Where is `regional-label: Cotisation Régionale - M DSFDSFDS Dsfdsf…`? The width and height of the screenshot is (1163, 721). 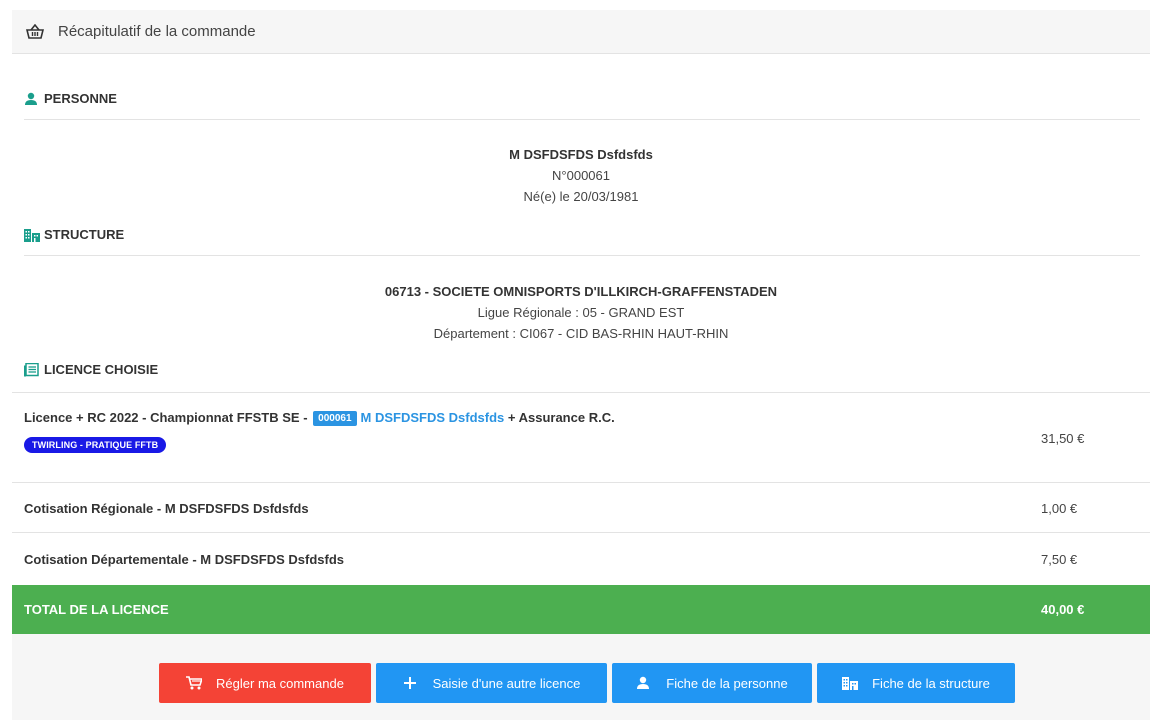 regional-label: Cotisation Régionale - M DSFDSFDS Dsfdsf… is located at coordinates (166, 508).